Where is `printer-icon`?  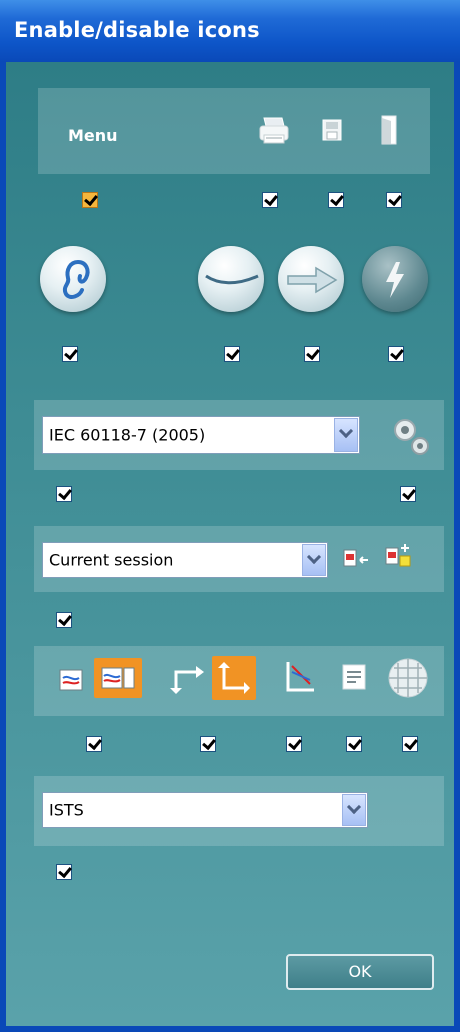
printer-icon is located at coordinates (274, 130).